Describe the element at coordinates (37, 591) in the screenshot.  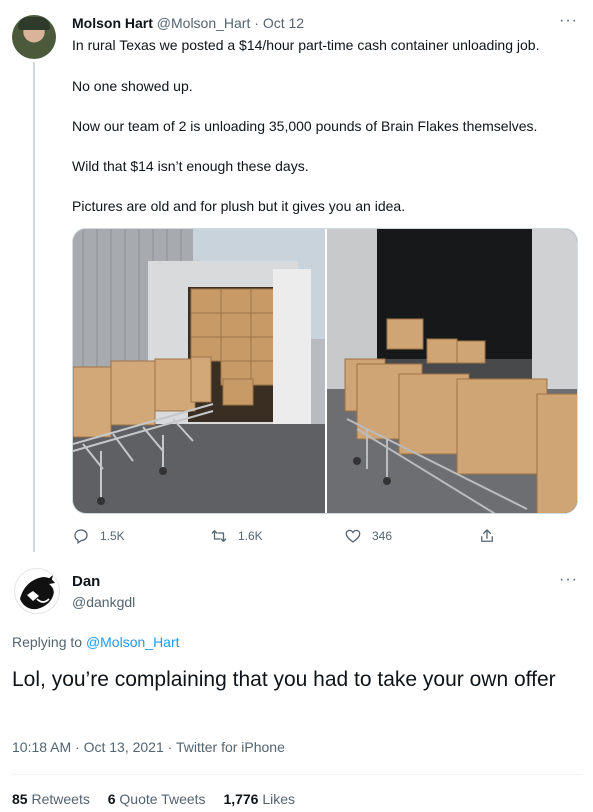
I see `dan-avatar` at that location.